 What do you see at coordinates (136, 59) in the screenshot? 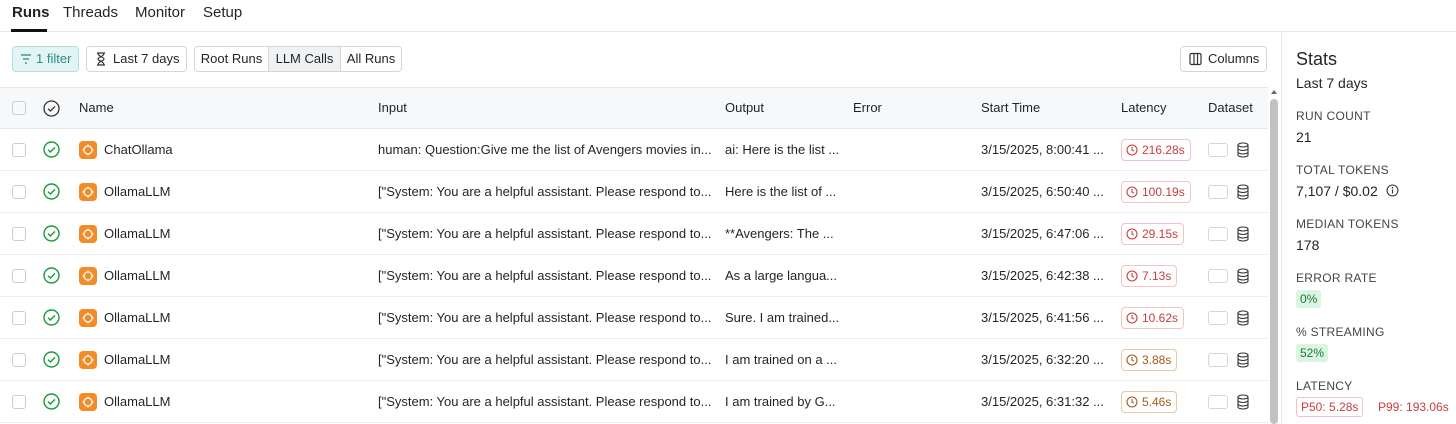
I see `time-range-button: Last 7 days` at bounding box center [136, 59].